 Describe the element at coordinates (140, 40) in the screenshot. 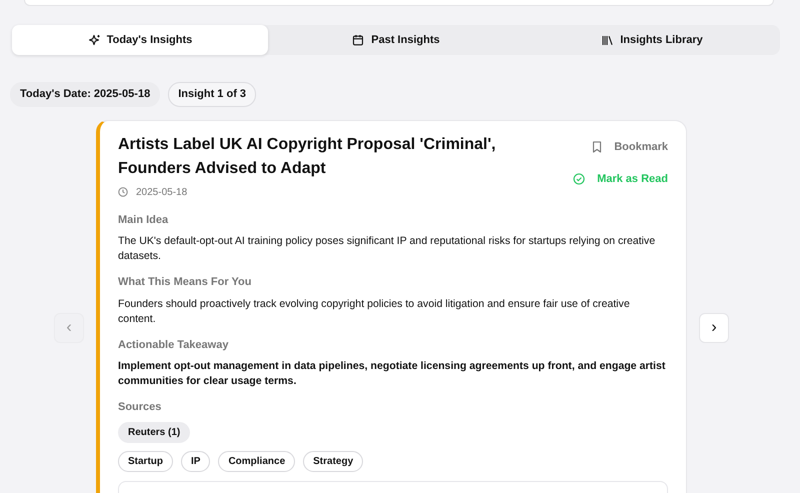

I see `tab: Today's Insights` at that location.